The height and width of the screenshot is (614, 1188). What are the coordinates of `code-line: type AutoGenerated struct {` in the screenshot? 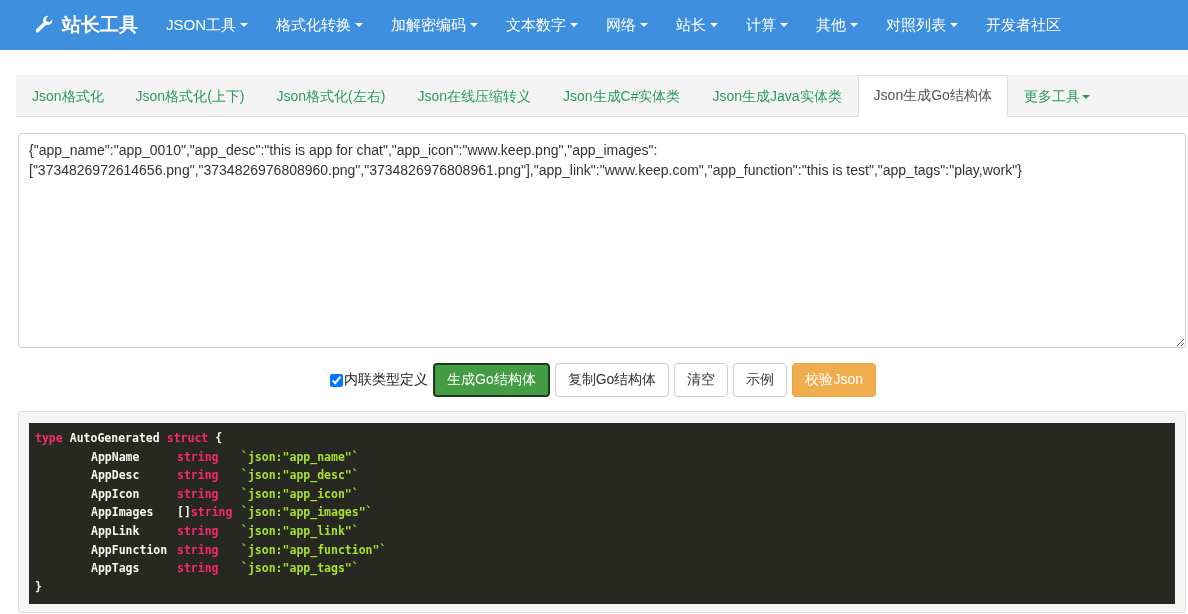 It's located at (129, 438).